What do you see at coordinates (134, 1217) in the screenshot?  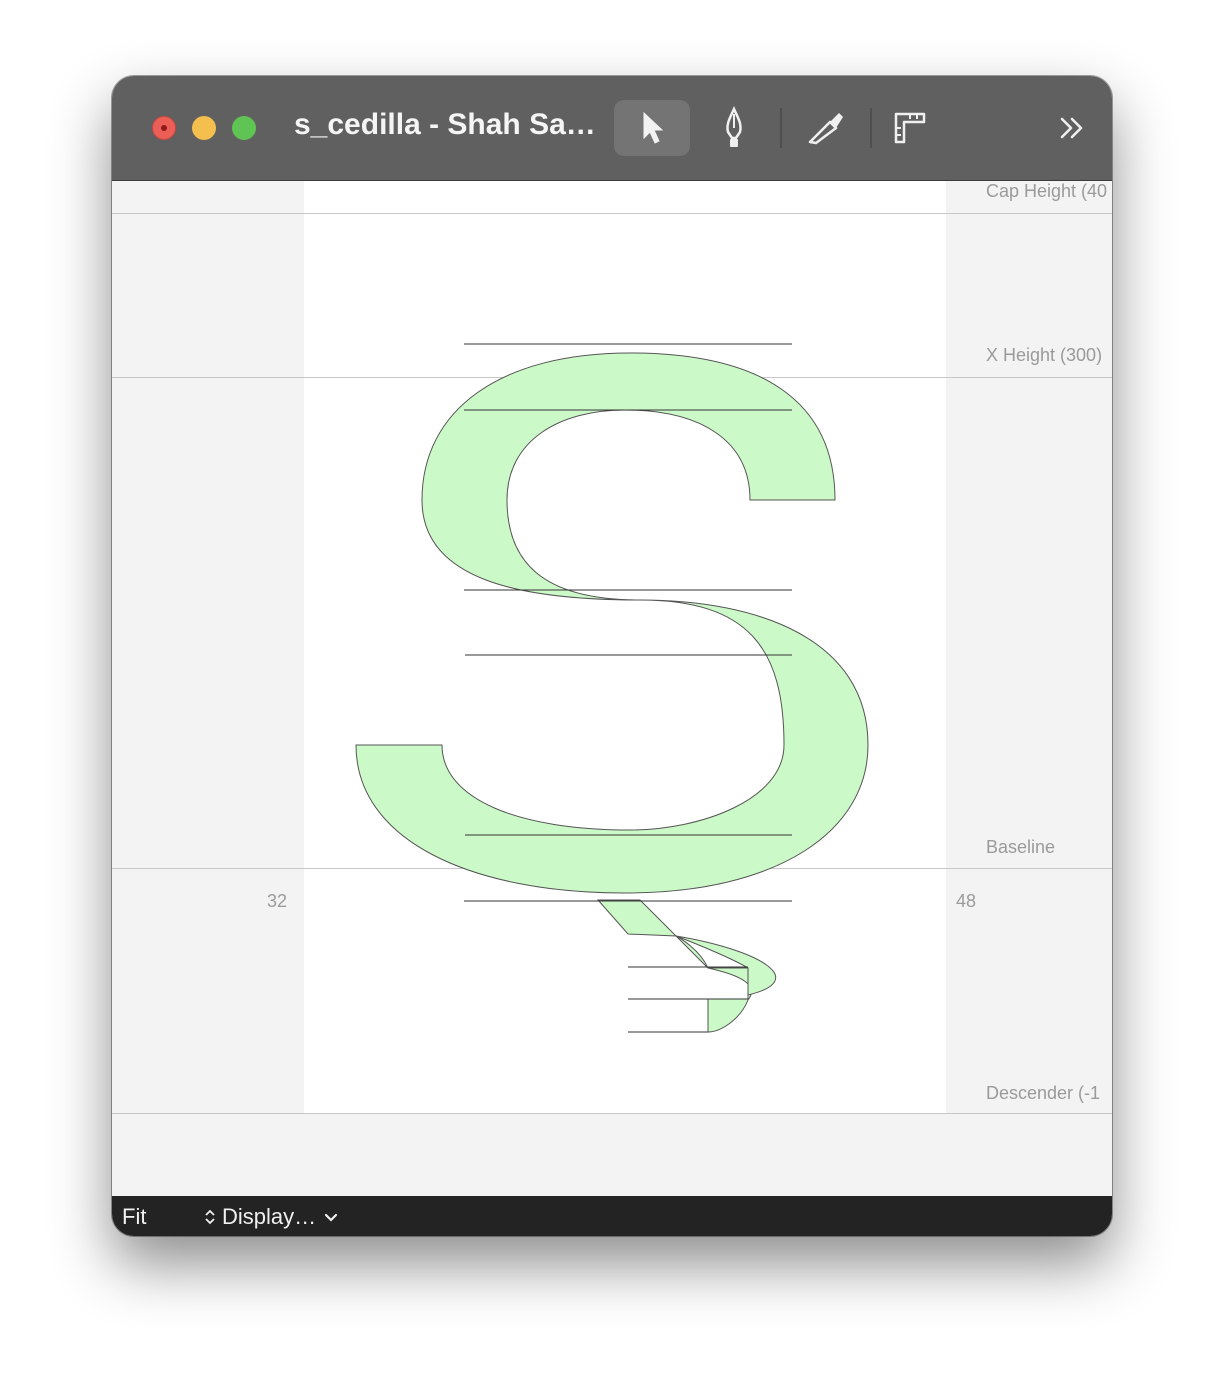 I see `zoom-level-button: Fit` at bounding box center [134, 1217].